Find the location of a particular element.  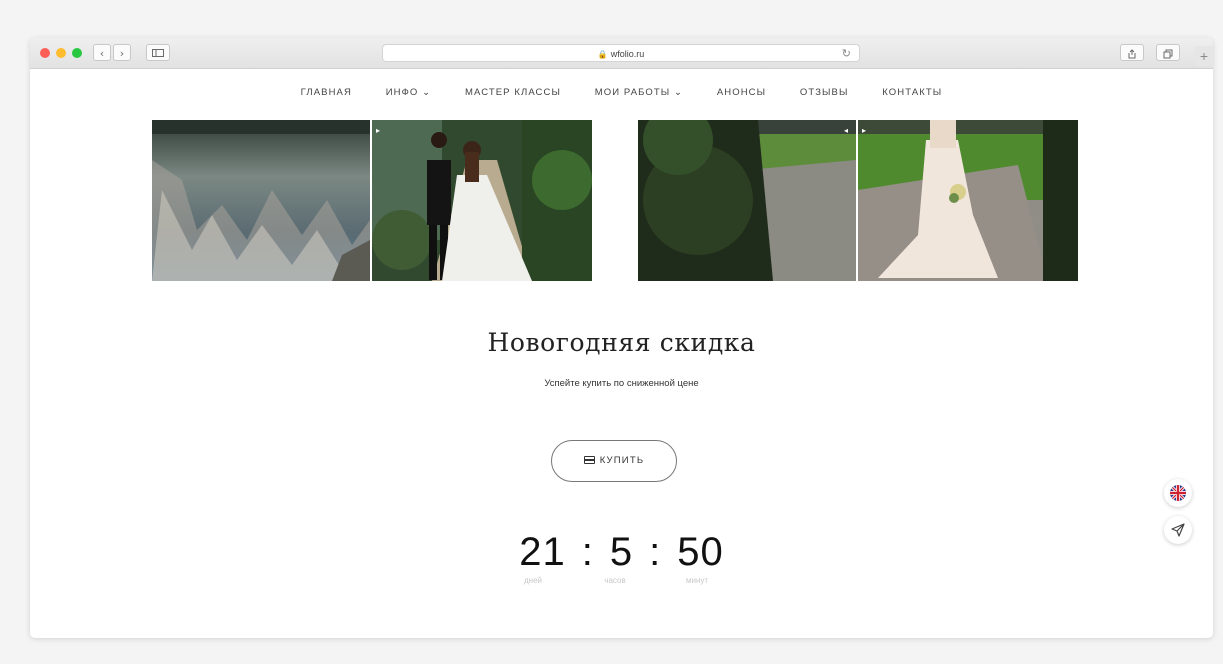

tabs-icon is located at coordinates (1168, 54).